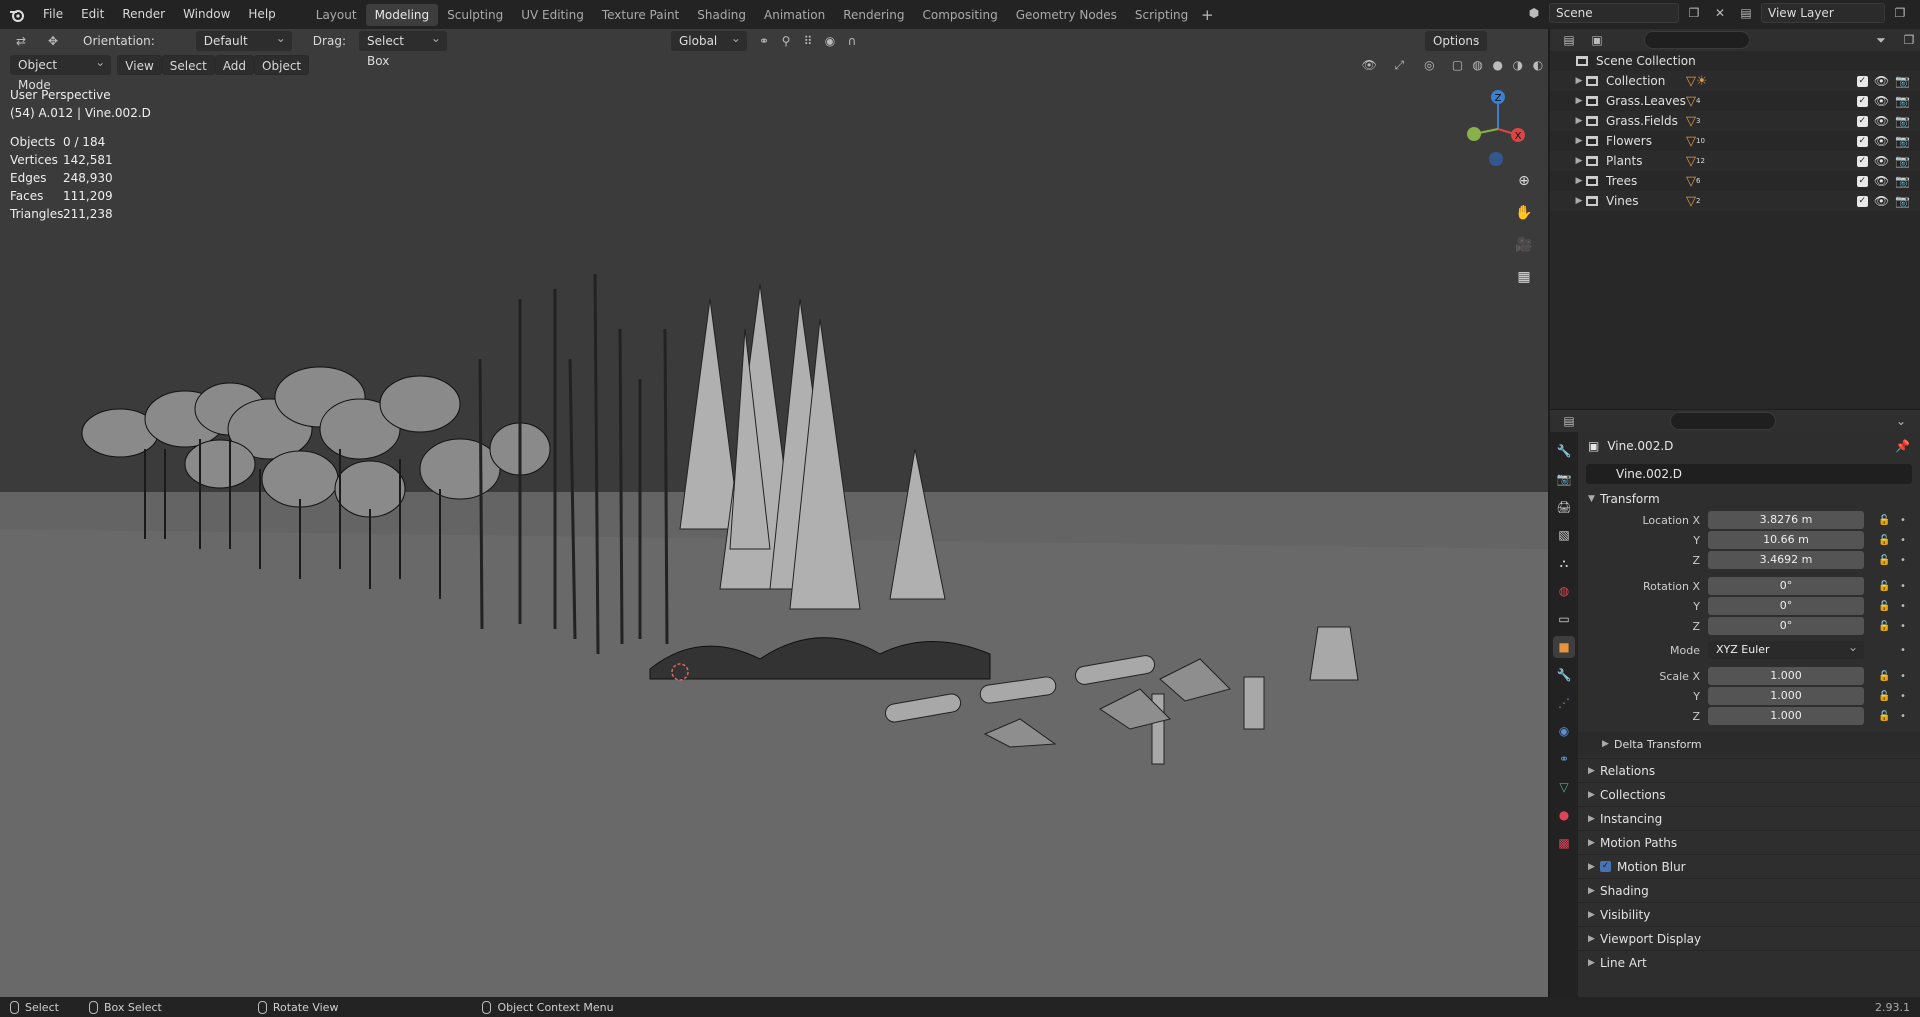 The height and width of the screenshot is (1017, 1920). What do you see at coordinates (1749, 474) in the screenshot?
I see `object-name-field: Vine.002.D` at bounding box center [1749, 474].